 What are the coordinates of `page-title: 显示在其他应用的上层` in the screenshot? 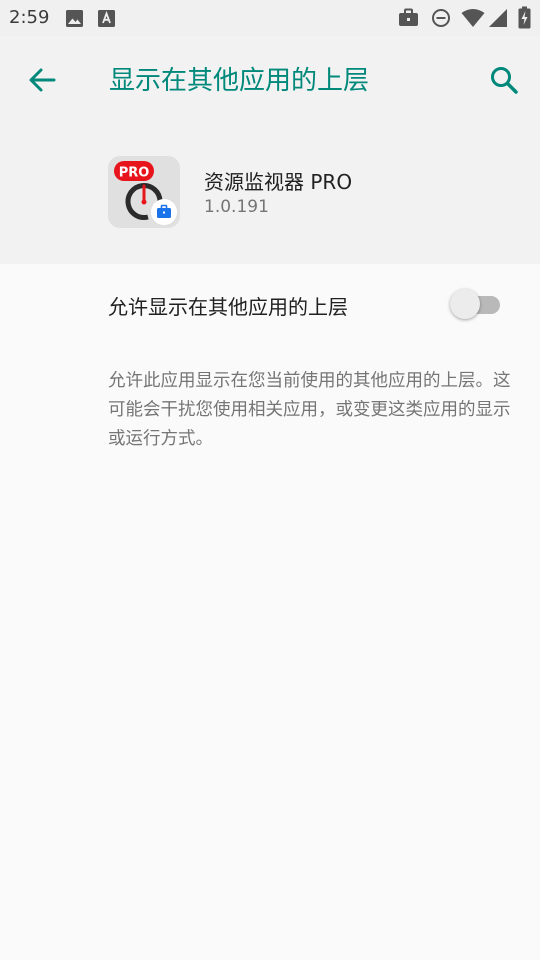 It's located at (239, 81).